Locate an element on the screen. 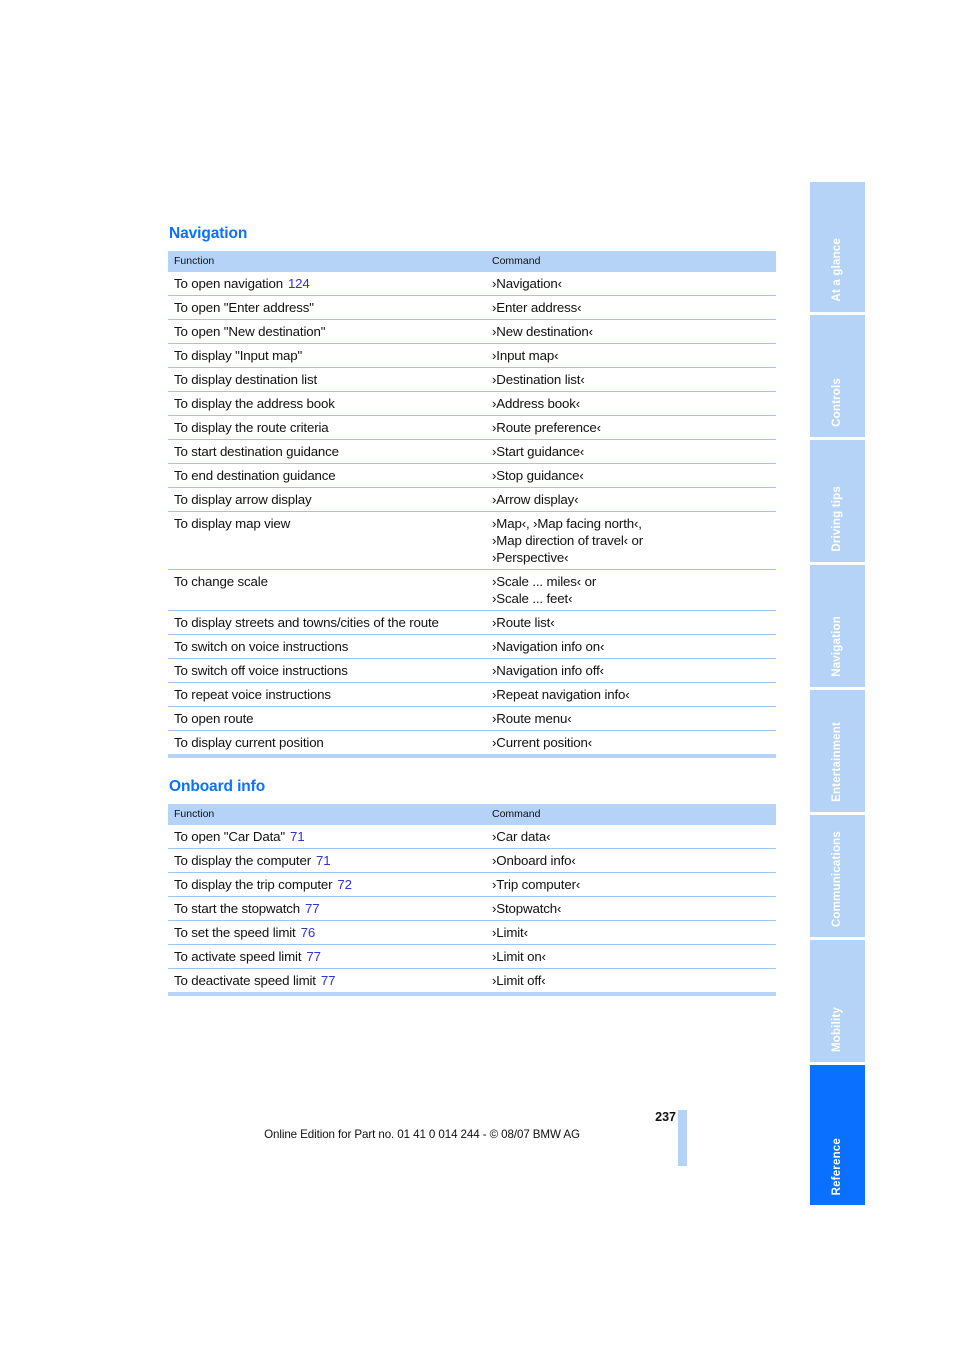  cell-function: To change scale is located at coordinates (327, 590).